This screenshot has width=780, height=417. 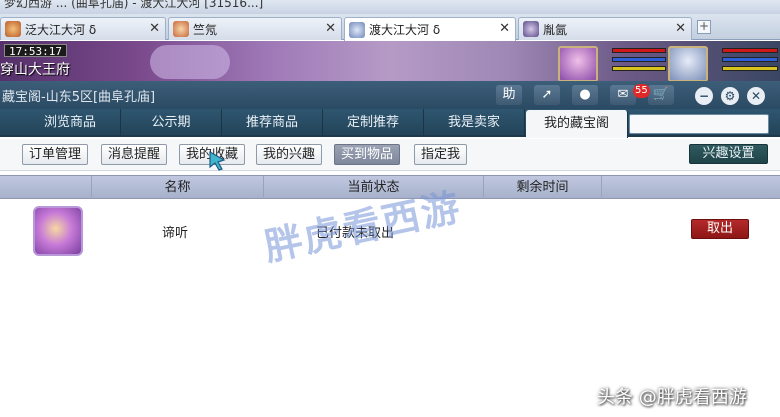 What do you see at coordinates (61, 29) in the screenshot?
I see `browser-tab-label: 泛大江大河 δ` at bounding box center [61, 29].